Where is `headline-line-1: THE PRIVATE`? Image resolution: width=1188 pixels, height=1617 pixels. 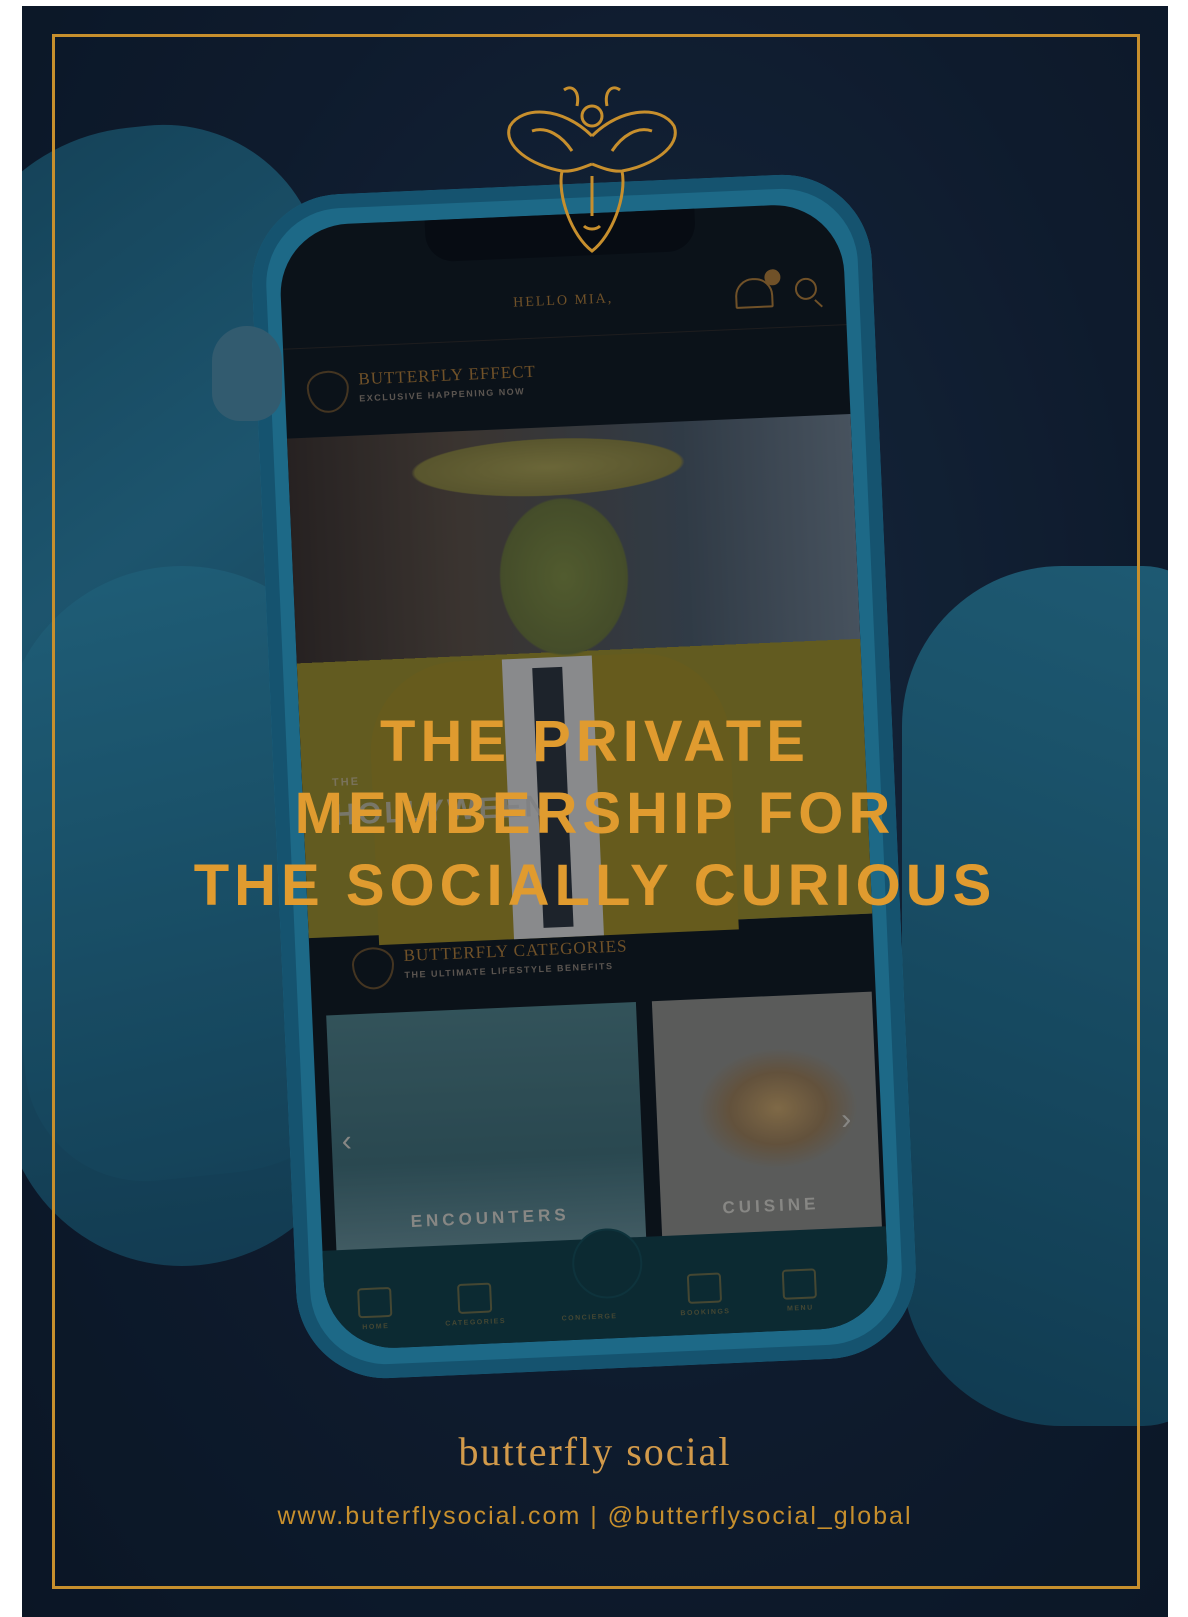
headline-line-1: THE PRIVATE is located at coordinates (595, 741).